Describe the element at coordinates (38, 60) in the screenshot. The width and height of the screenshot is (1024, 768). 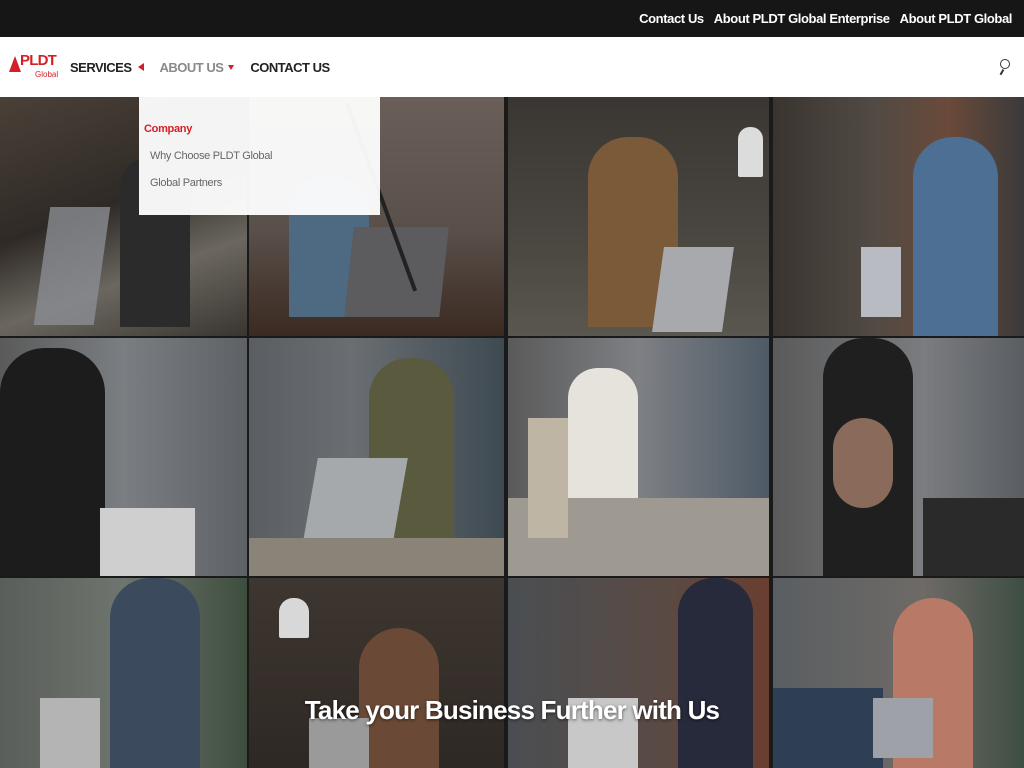
I see `logo-text: PLDT` at that location.